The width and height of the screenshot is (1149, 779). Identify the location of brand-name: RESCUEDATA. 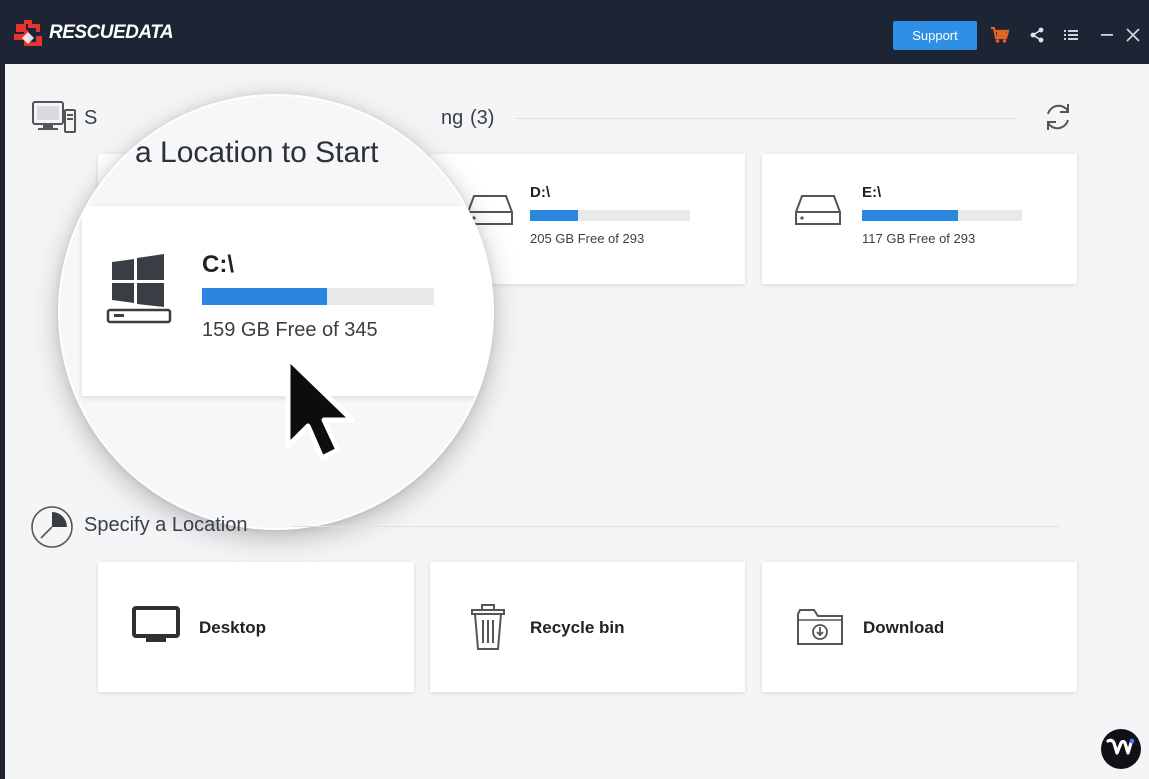
(111, 32).